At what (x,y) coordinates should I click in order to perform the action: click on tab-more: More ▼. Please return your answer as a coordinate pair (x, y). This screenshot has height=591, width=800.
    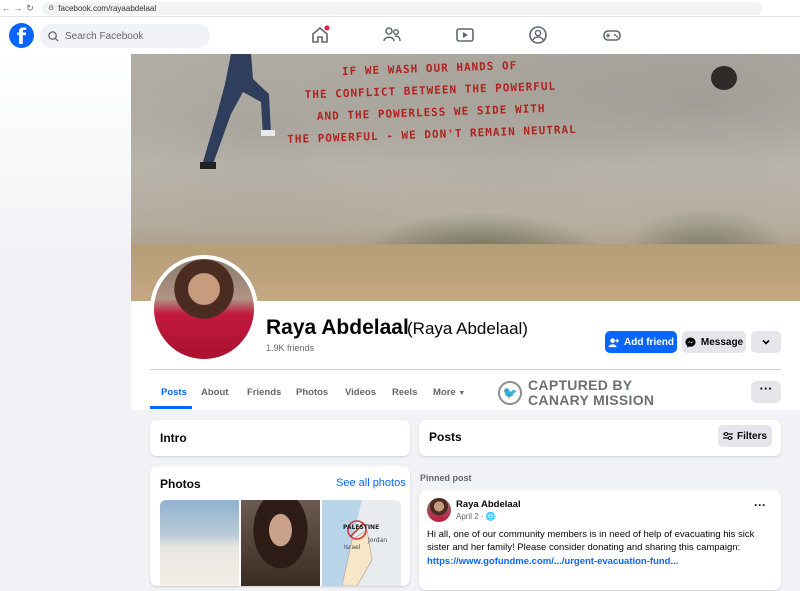
    Looking at the image, I should click on (449, 392).